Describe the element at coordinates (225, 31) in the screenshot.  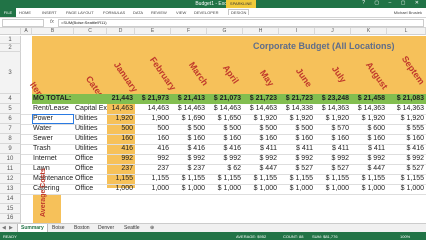
I see `column-header-g: G` at that location.